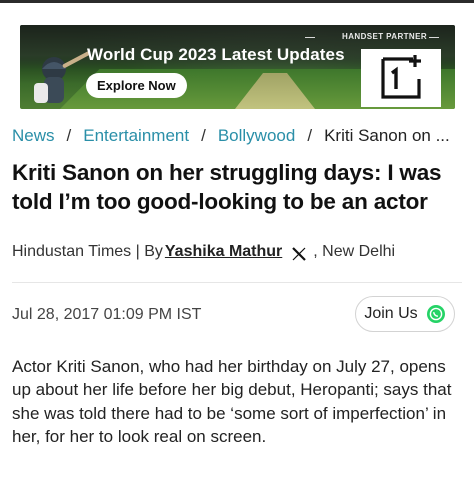 The width and height of the screenshot is (474, 481). What do you see at coordinates (223, 252) in the screenshot?
I see `author-link: Yashika Mathur` at bounding box center [223, 252].